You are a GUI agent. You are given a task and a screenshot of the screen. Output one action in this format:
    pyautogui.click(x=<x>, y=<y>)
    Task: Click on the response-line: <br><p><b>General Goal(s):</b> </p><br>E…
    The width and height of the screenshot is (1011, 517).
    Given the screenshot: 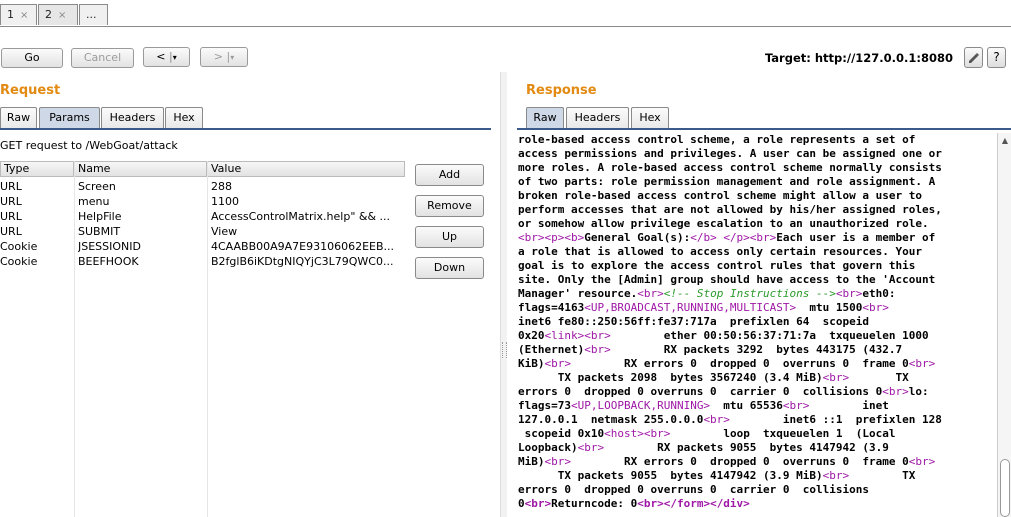 What is the action you would take?
    pyautogui.click(x=757, y=238)
    